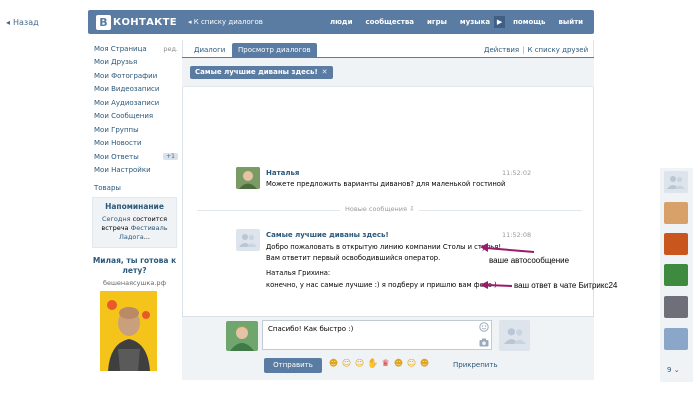  I want to click on tab-view-dialogs: Просмотр диалогов, so click(274, 50).